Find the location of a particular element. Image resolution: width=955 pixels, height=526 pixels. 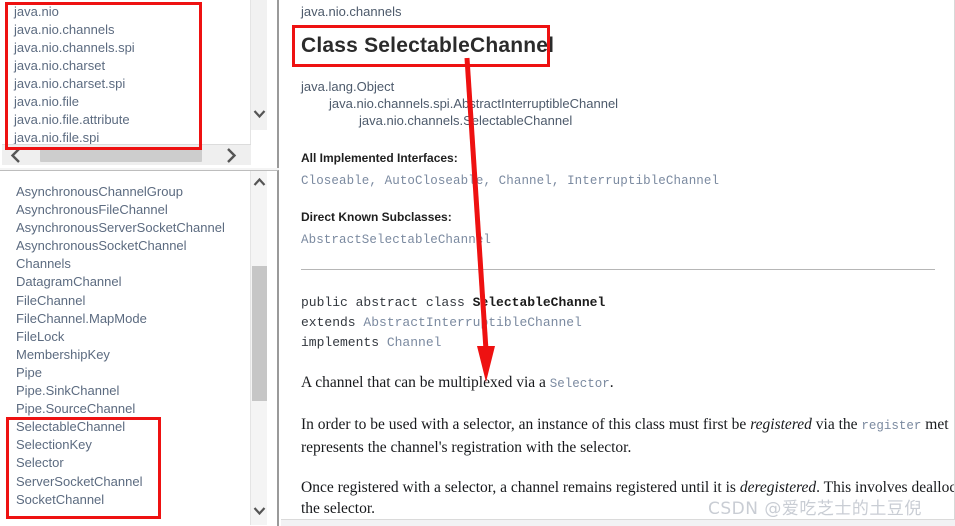

signature-line-2: extends AbstractInterruptibleChannel is located at coordinates (628, 323).